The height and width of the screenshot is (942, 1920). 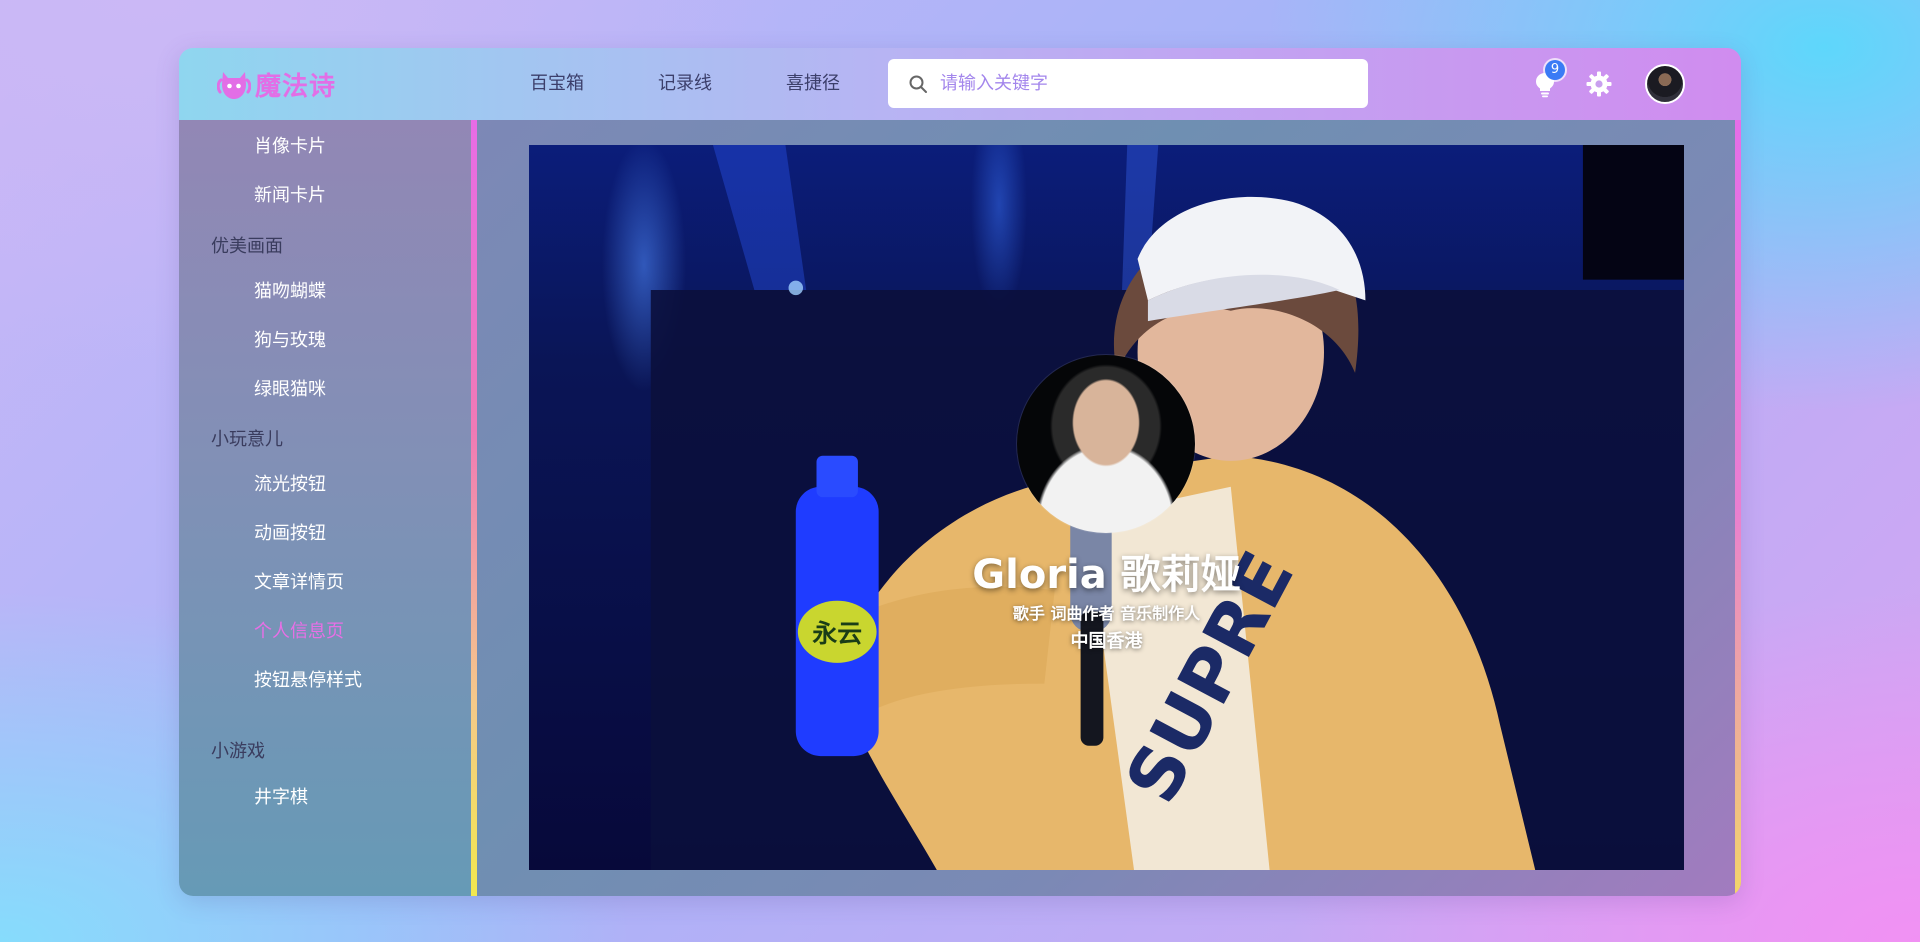 I want to click on sidebar-group-beautiful-scenes: 优美画面, so click(x=247, y=245).